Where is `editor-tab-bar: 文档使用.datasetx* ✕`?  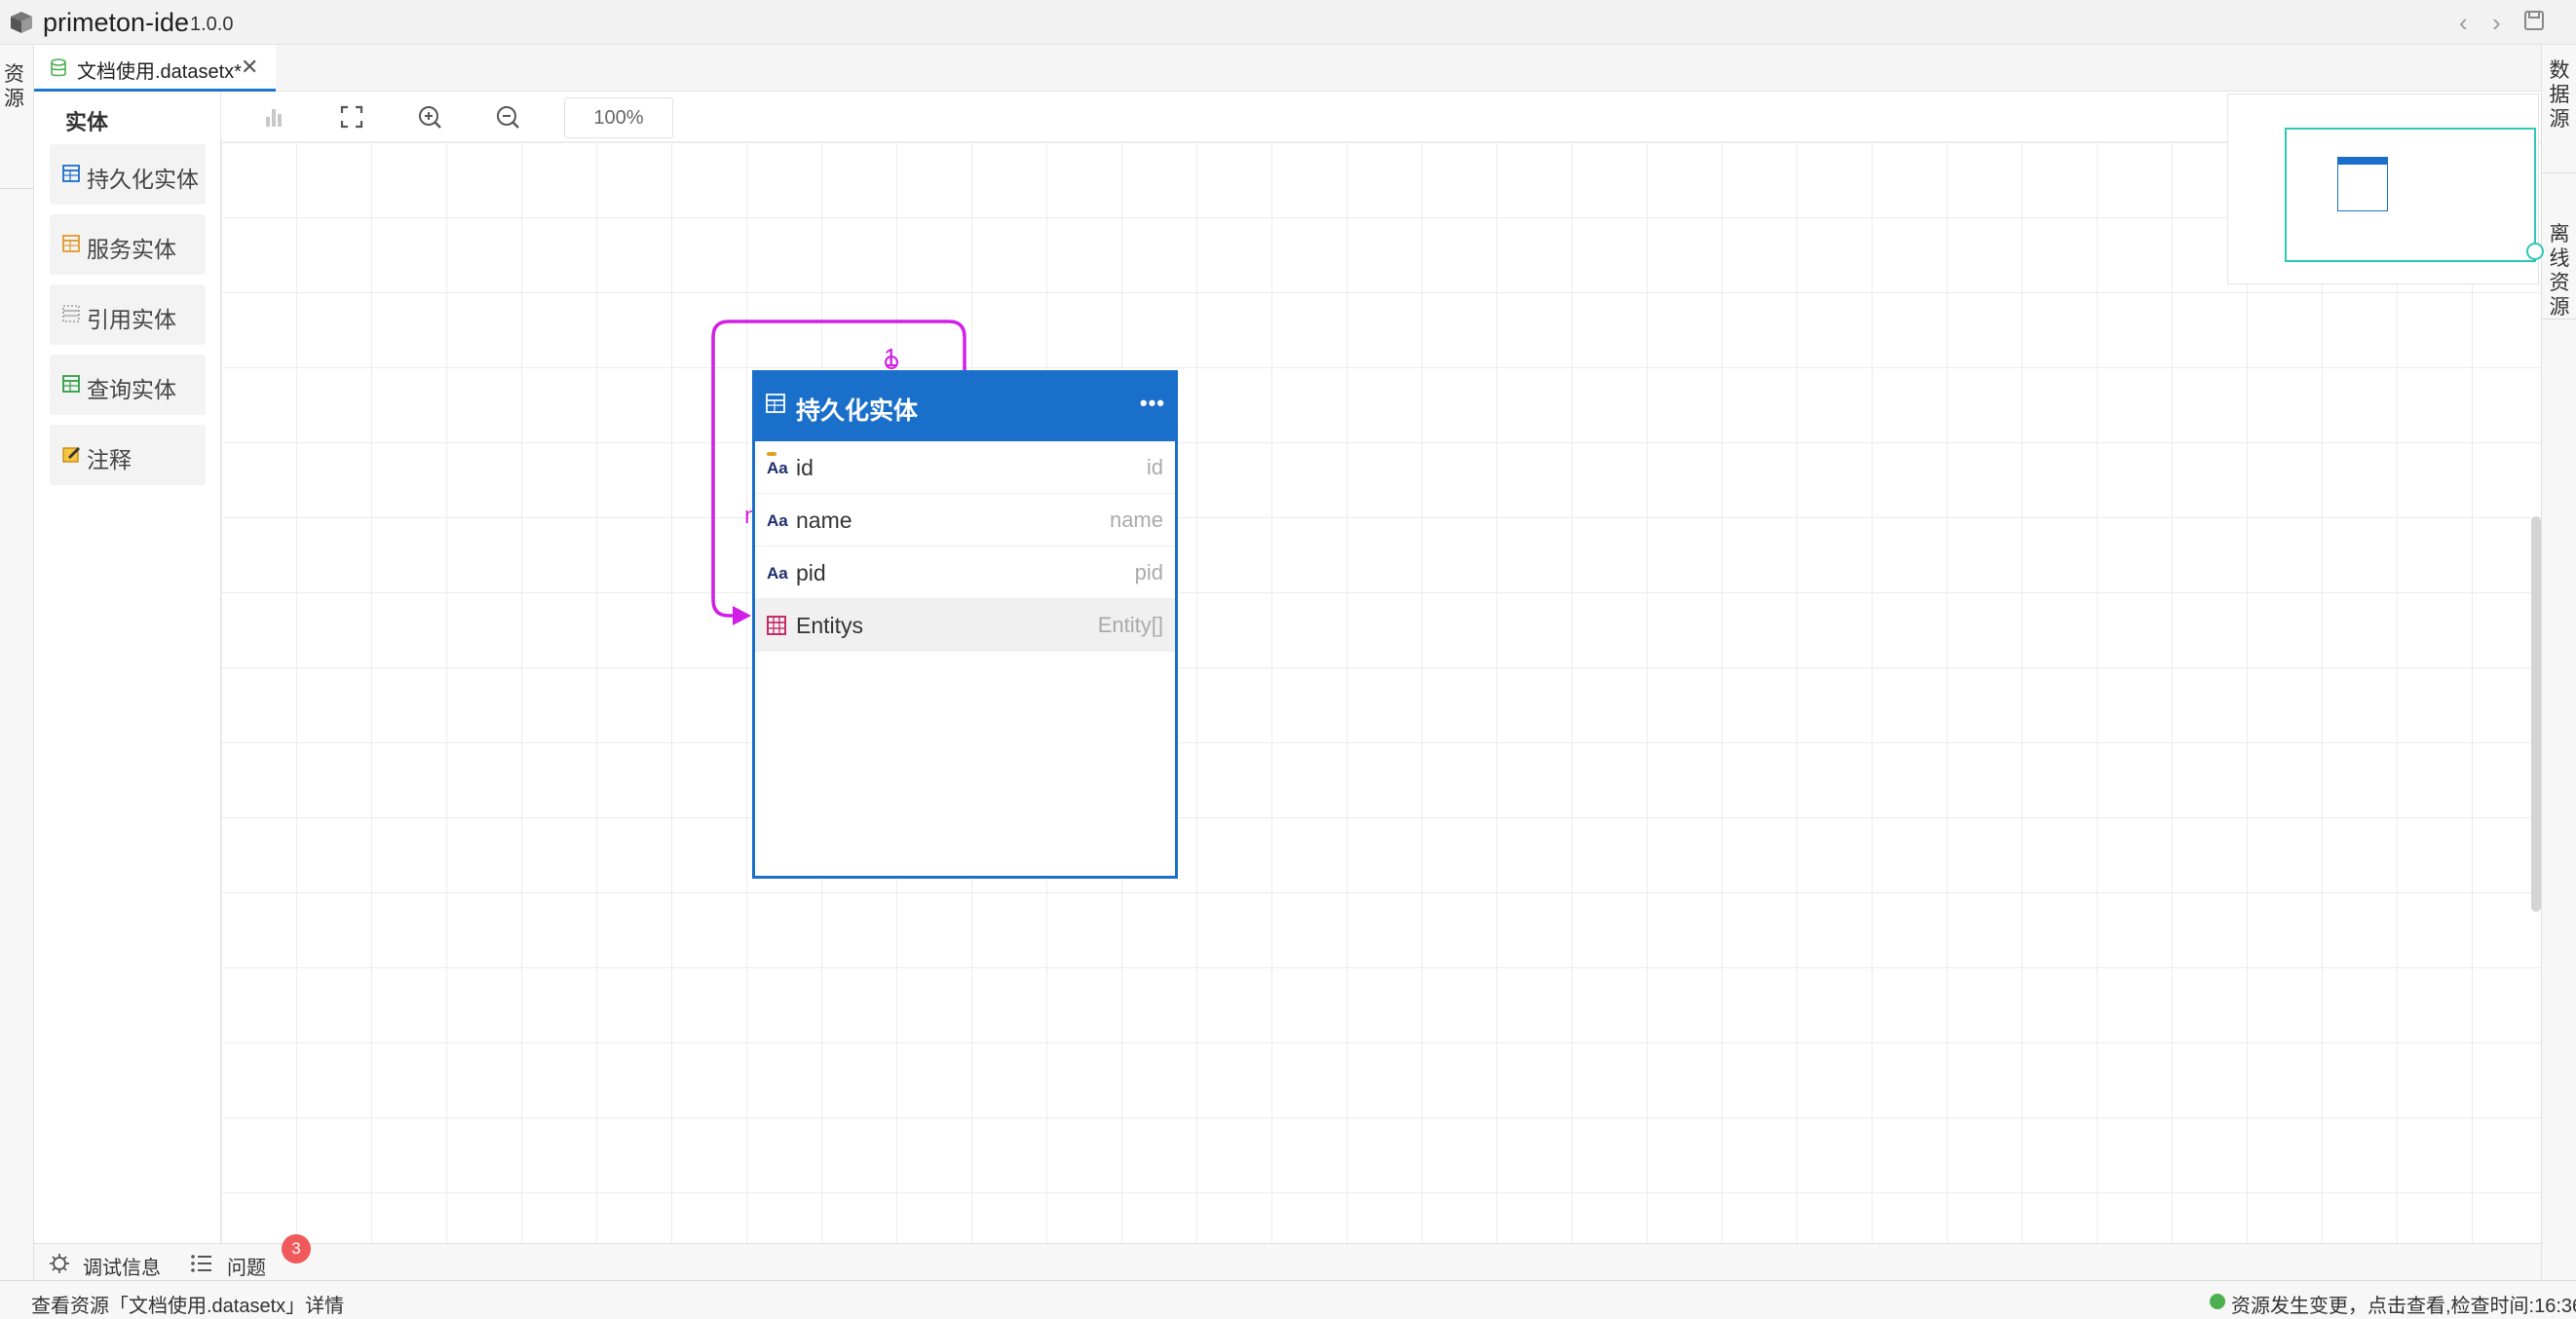 editor-tab-bar: 文档使用.datasetx* ✕ is located at coordinates (1287, 68).